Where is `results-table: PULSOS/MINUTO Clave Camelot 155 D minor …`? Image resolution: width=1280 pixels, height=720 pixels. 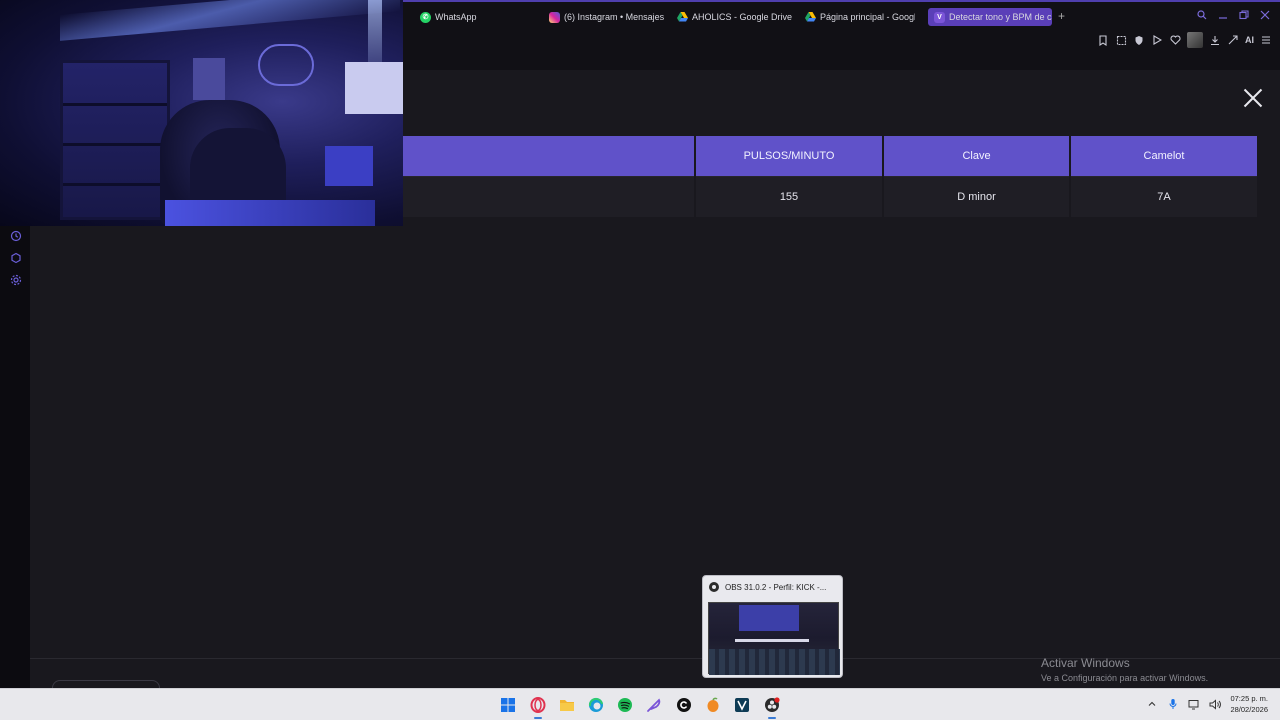 results-table: PULSOS/MINUTO Clave Camelot 155 D minor … is located at coordinates (830, 176).